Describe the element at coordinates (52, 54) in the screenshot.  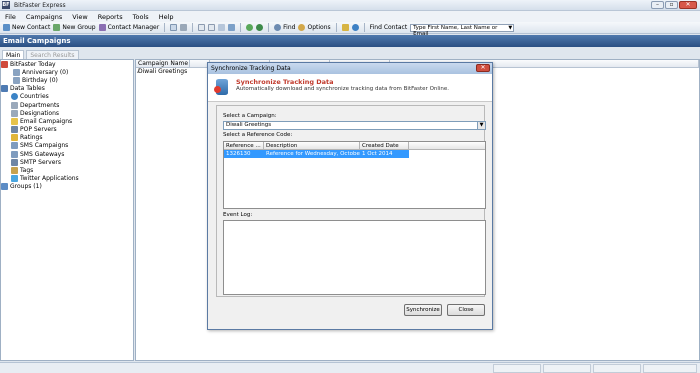
I see `tab-search-results: Search Results` at that location.